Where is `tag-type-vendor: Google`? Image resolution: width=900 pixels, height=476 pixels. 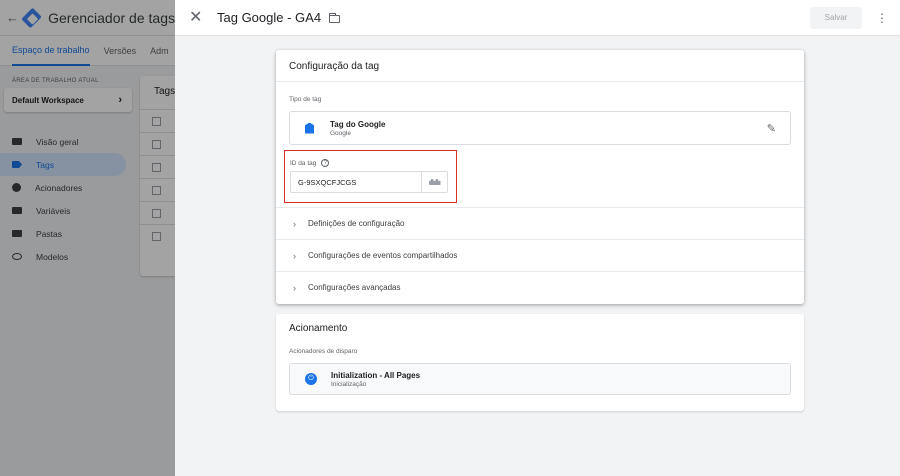
tag-type-vendor: Google is located at coordinates (340, 133).